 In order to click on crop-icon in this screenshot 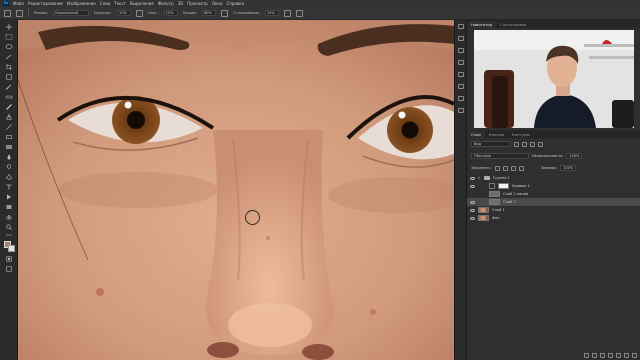, I will do `click(9, 67)`.